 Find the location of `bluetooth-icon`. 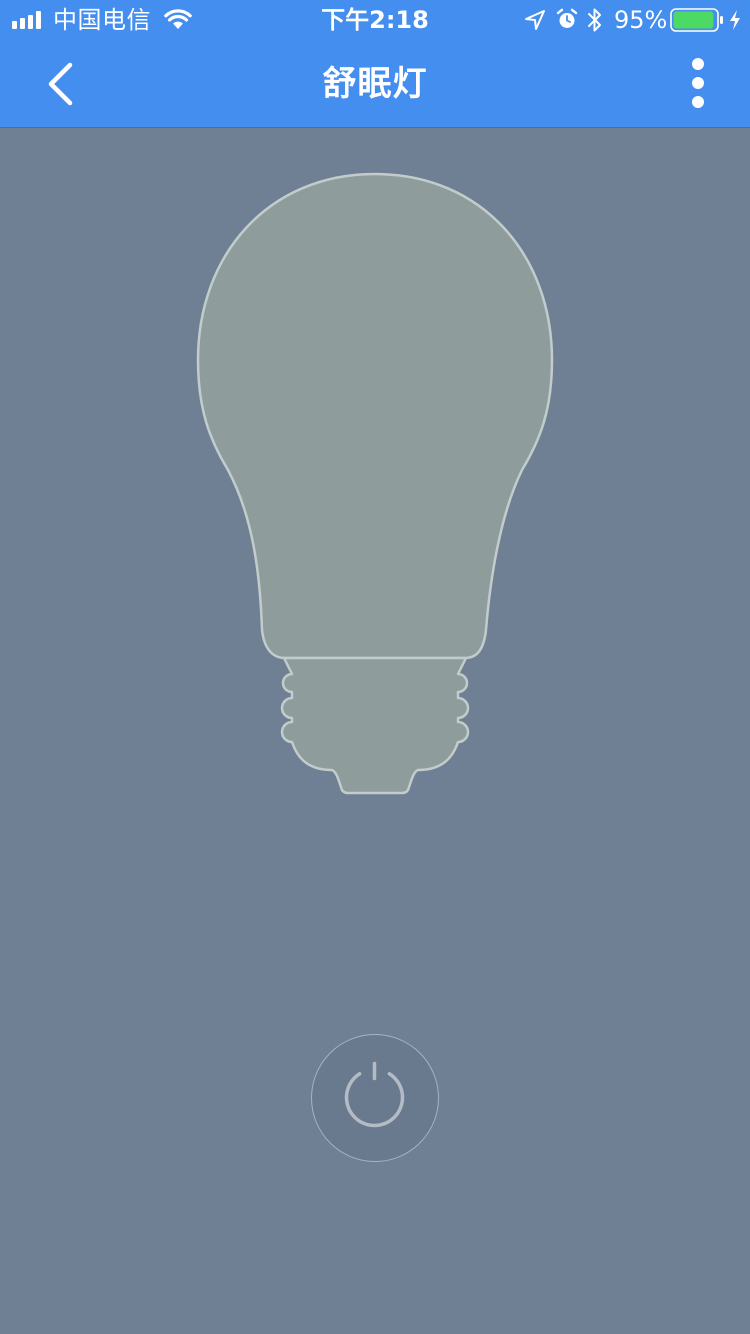

bluetooth-icon is located at coordinates (594, 20).